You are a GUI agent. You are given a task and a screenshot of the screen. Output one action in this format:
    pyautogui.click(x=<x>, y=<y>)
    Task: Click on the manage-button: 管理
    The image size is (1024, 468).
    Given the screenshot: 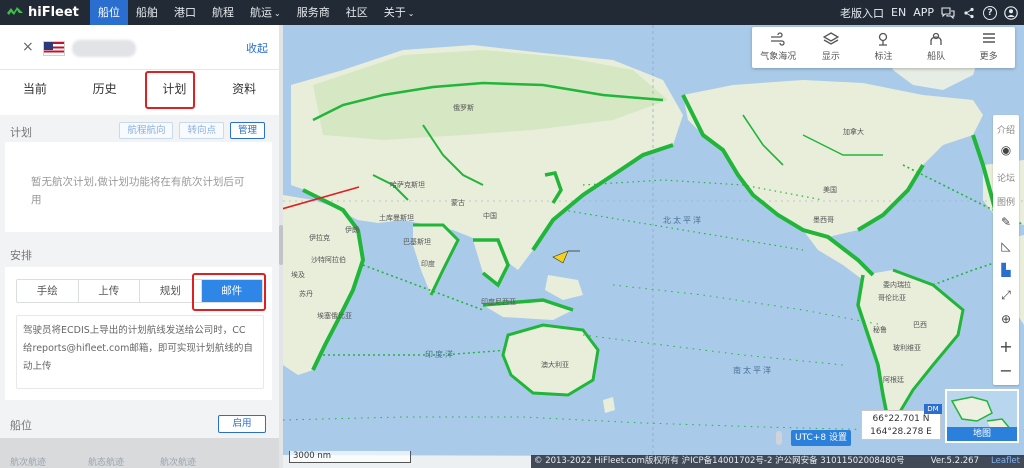 What is the action you would take?
    pyautogui.click(x=247, y=130)
    